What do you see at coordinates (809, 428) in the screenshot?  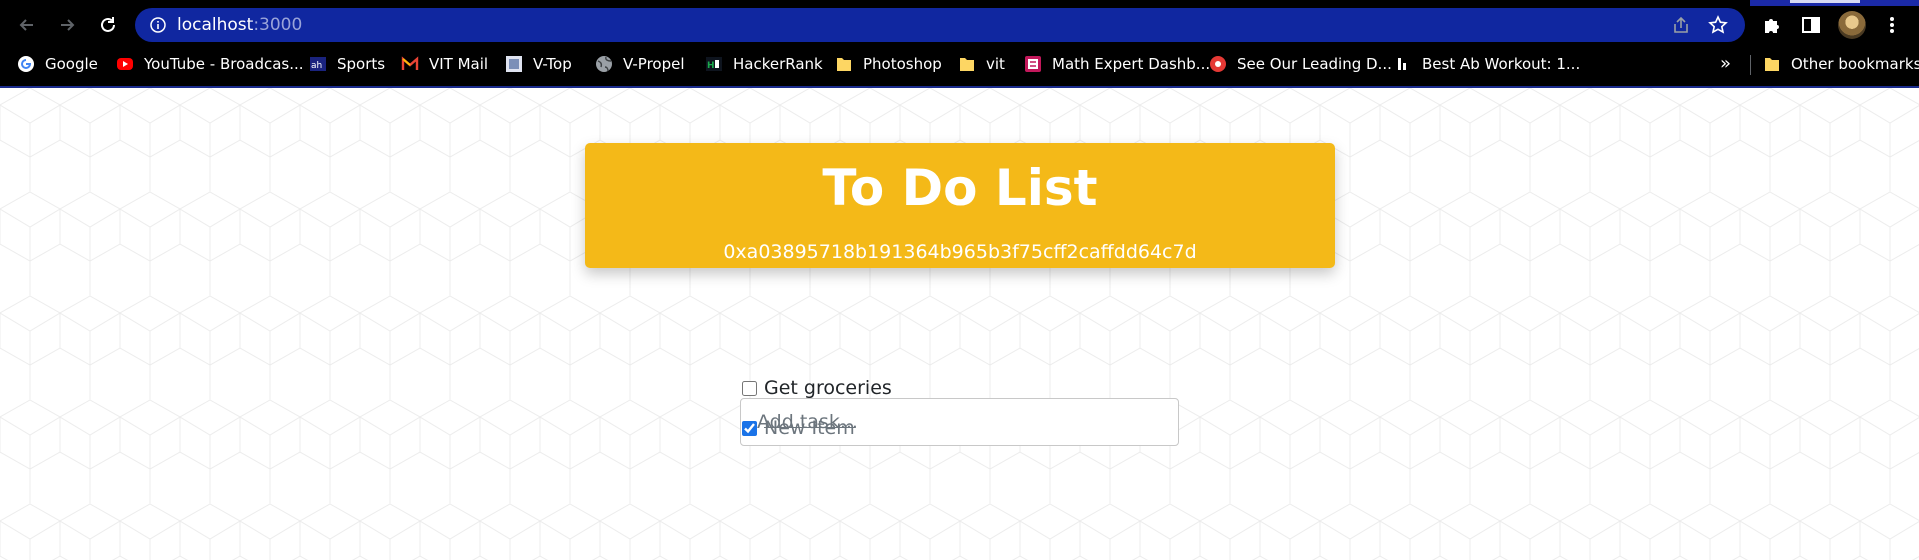 I see `task-label: New Item` at bounding box center [809, 428].